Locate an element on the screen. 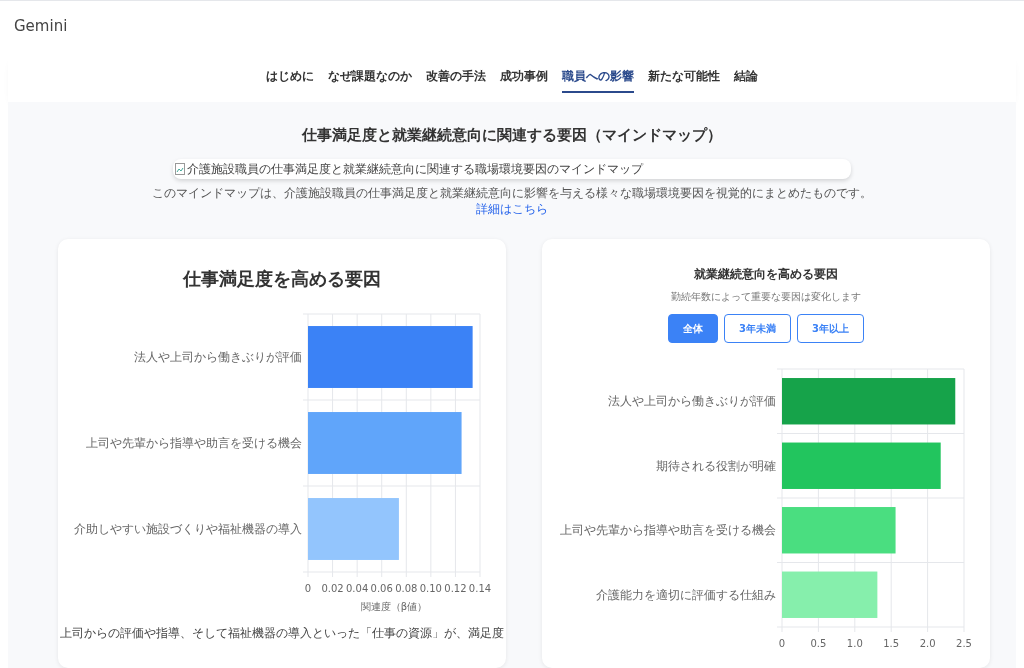 Image resolution: width=1024 pixels, height=668 pixels. summary-text: 上司からの評価や指導、そして福祉機器の導入といった「仕事の資源」が、満足度 is located at coordinates (282, 633).